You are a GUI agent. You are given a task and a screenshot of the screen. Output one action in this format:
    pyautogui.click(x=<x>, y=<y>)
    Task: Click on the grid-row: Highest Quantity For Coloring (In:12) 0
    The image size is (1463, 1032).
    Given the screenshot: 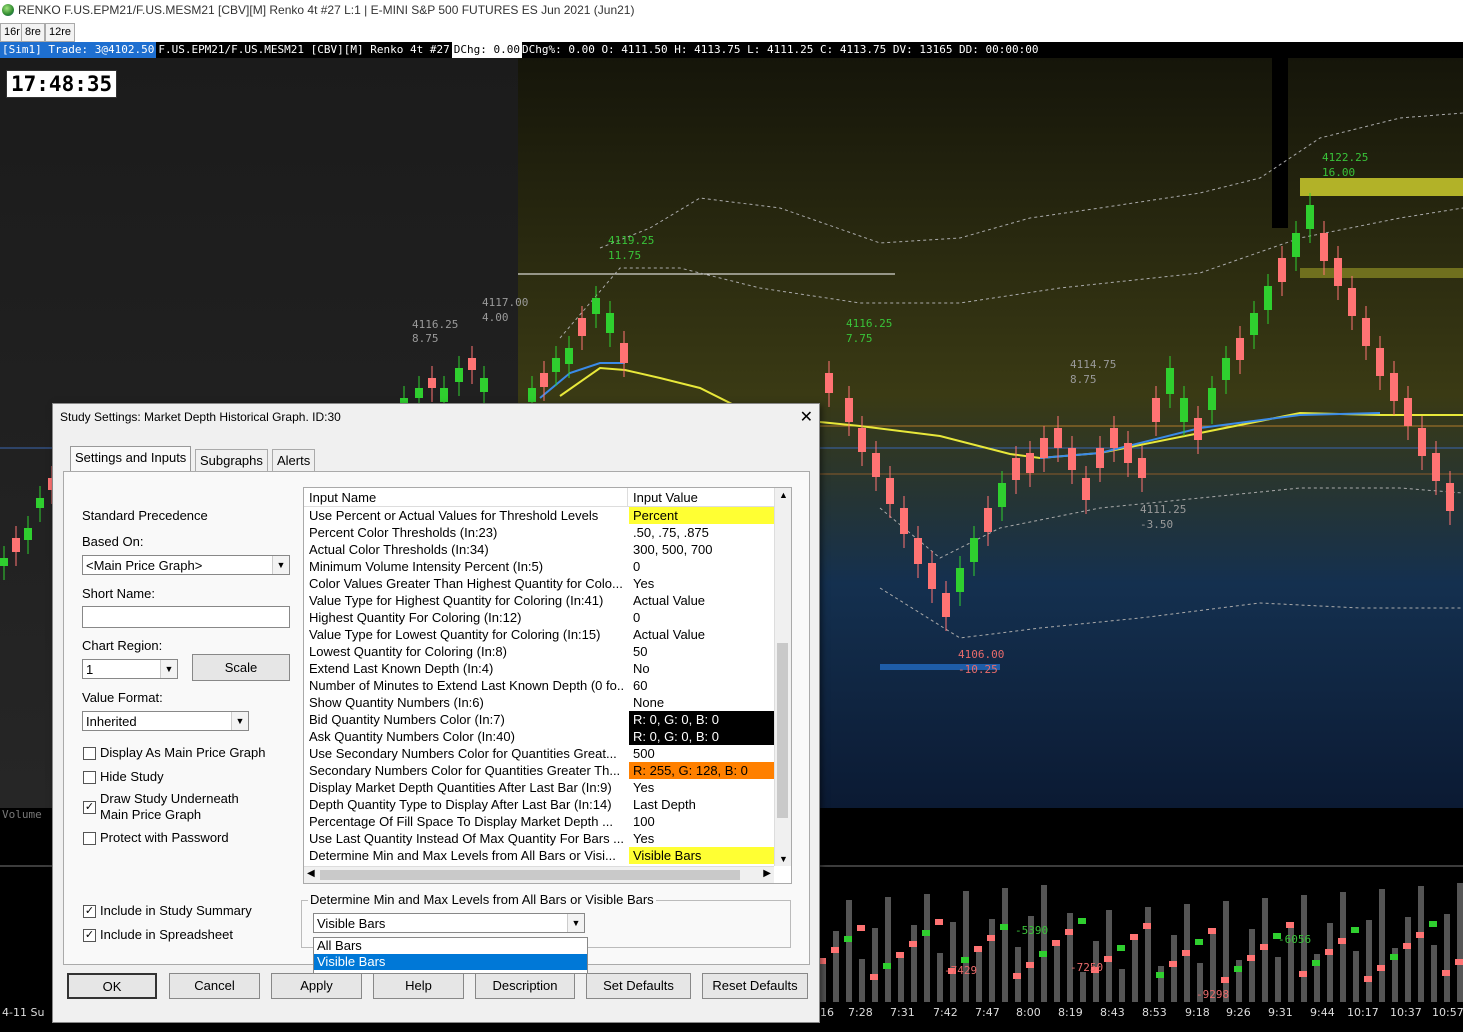 What is the action you would take?
    pyautogui.click(x=539, y=617)
    